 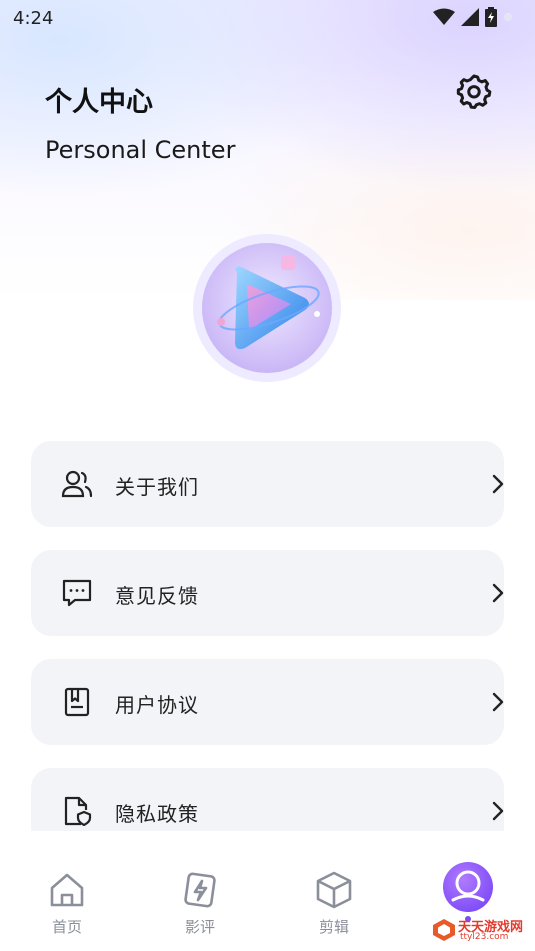 I want to click on tab-edit: 剪辑, so click(x=334, y=905).